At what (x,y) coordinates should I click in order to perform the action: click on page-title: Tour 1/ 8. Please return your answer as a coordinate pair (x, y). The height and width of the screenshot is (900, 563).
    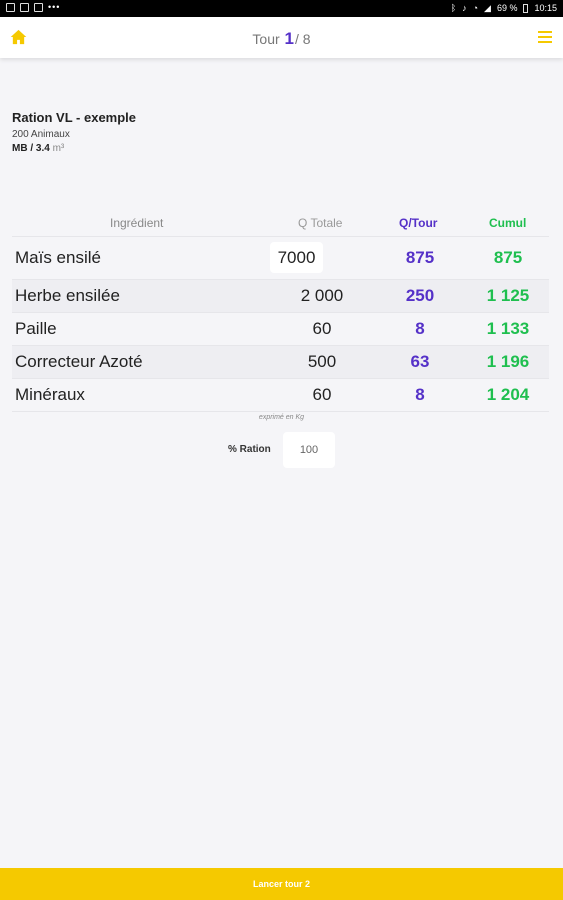
    Looking at the image, I should click on (281, 39).